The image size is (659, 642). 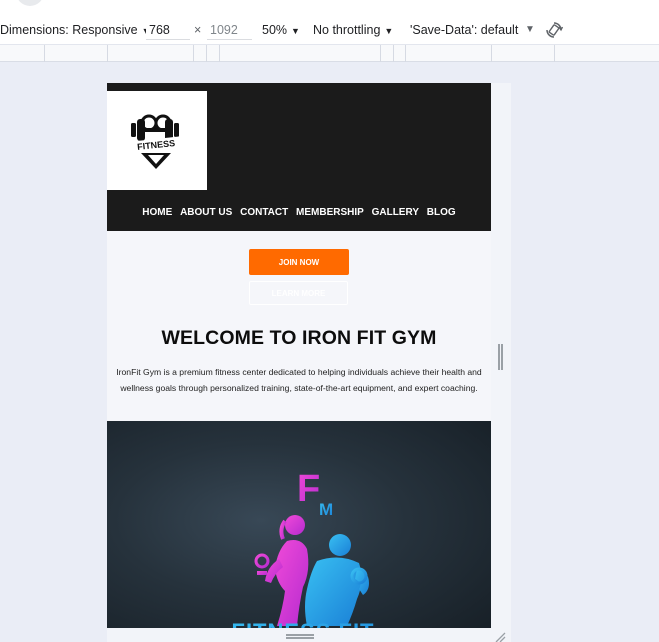 What do you see at coordinates (329, 8) in the screenshot?
I see `devtools-top-strip` at bounding box center [329, 8].